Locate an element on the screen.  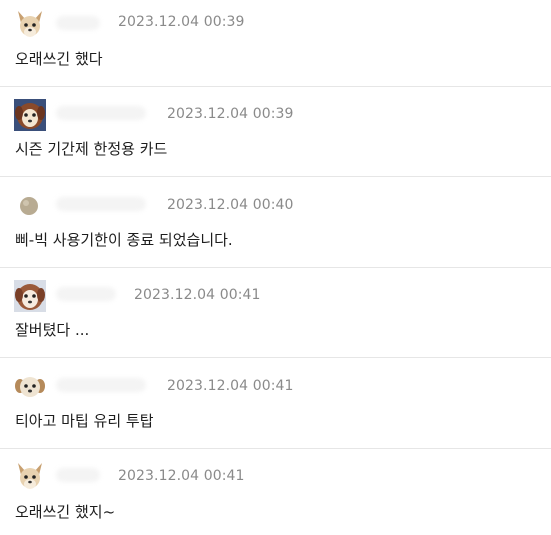
puppy-avatar-icon is located at coordinates (30, 387).